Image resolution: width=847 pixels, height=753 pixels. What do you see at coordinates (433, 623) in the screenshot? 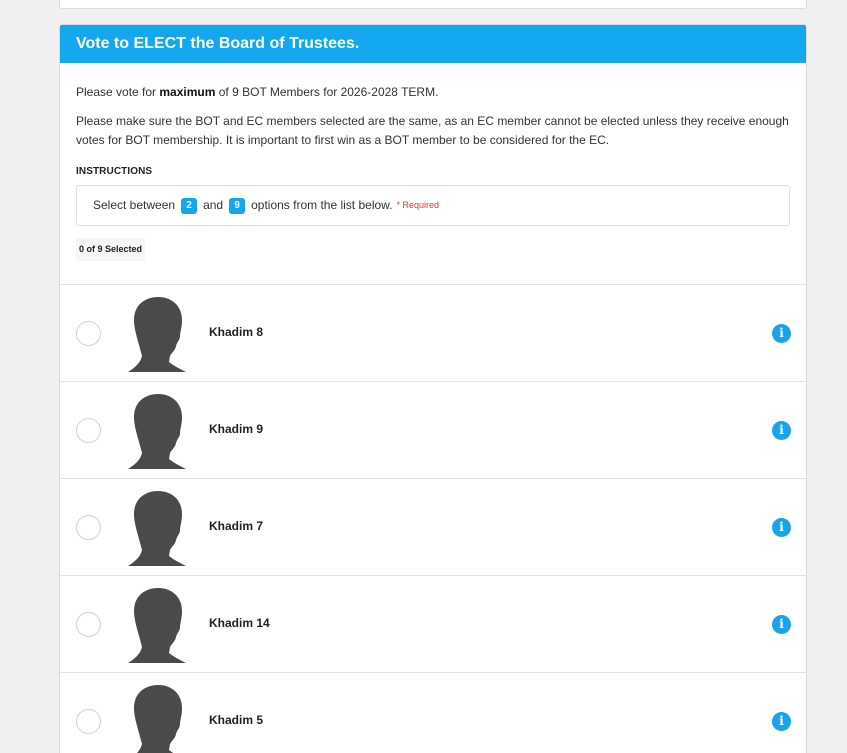
I see `candidate-row: Khadim 14 i` at bounding box center [433, 623].